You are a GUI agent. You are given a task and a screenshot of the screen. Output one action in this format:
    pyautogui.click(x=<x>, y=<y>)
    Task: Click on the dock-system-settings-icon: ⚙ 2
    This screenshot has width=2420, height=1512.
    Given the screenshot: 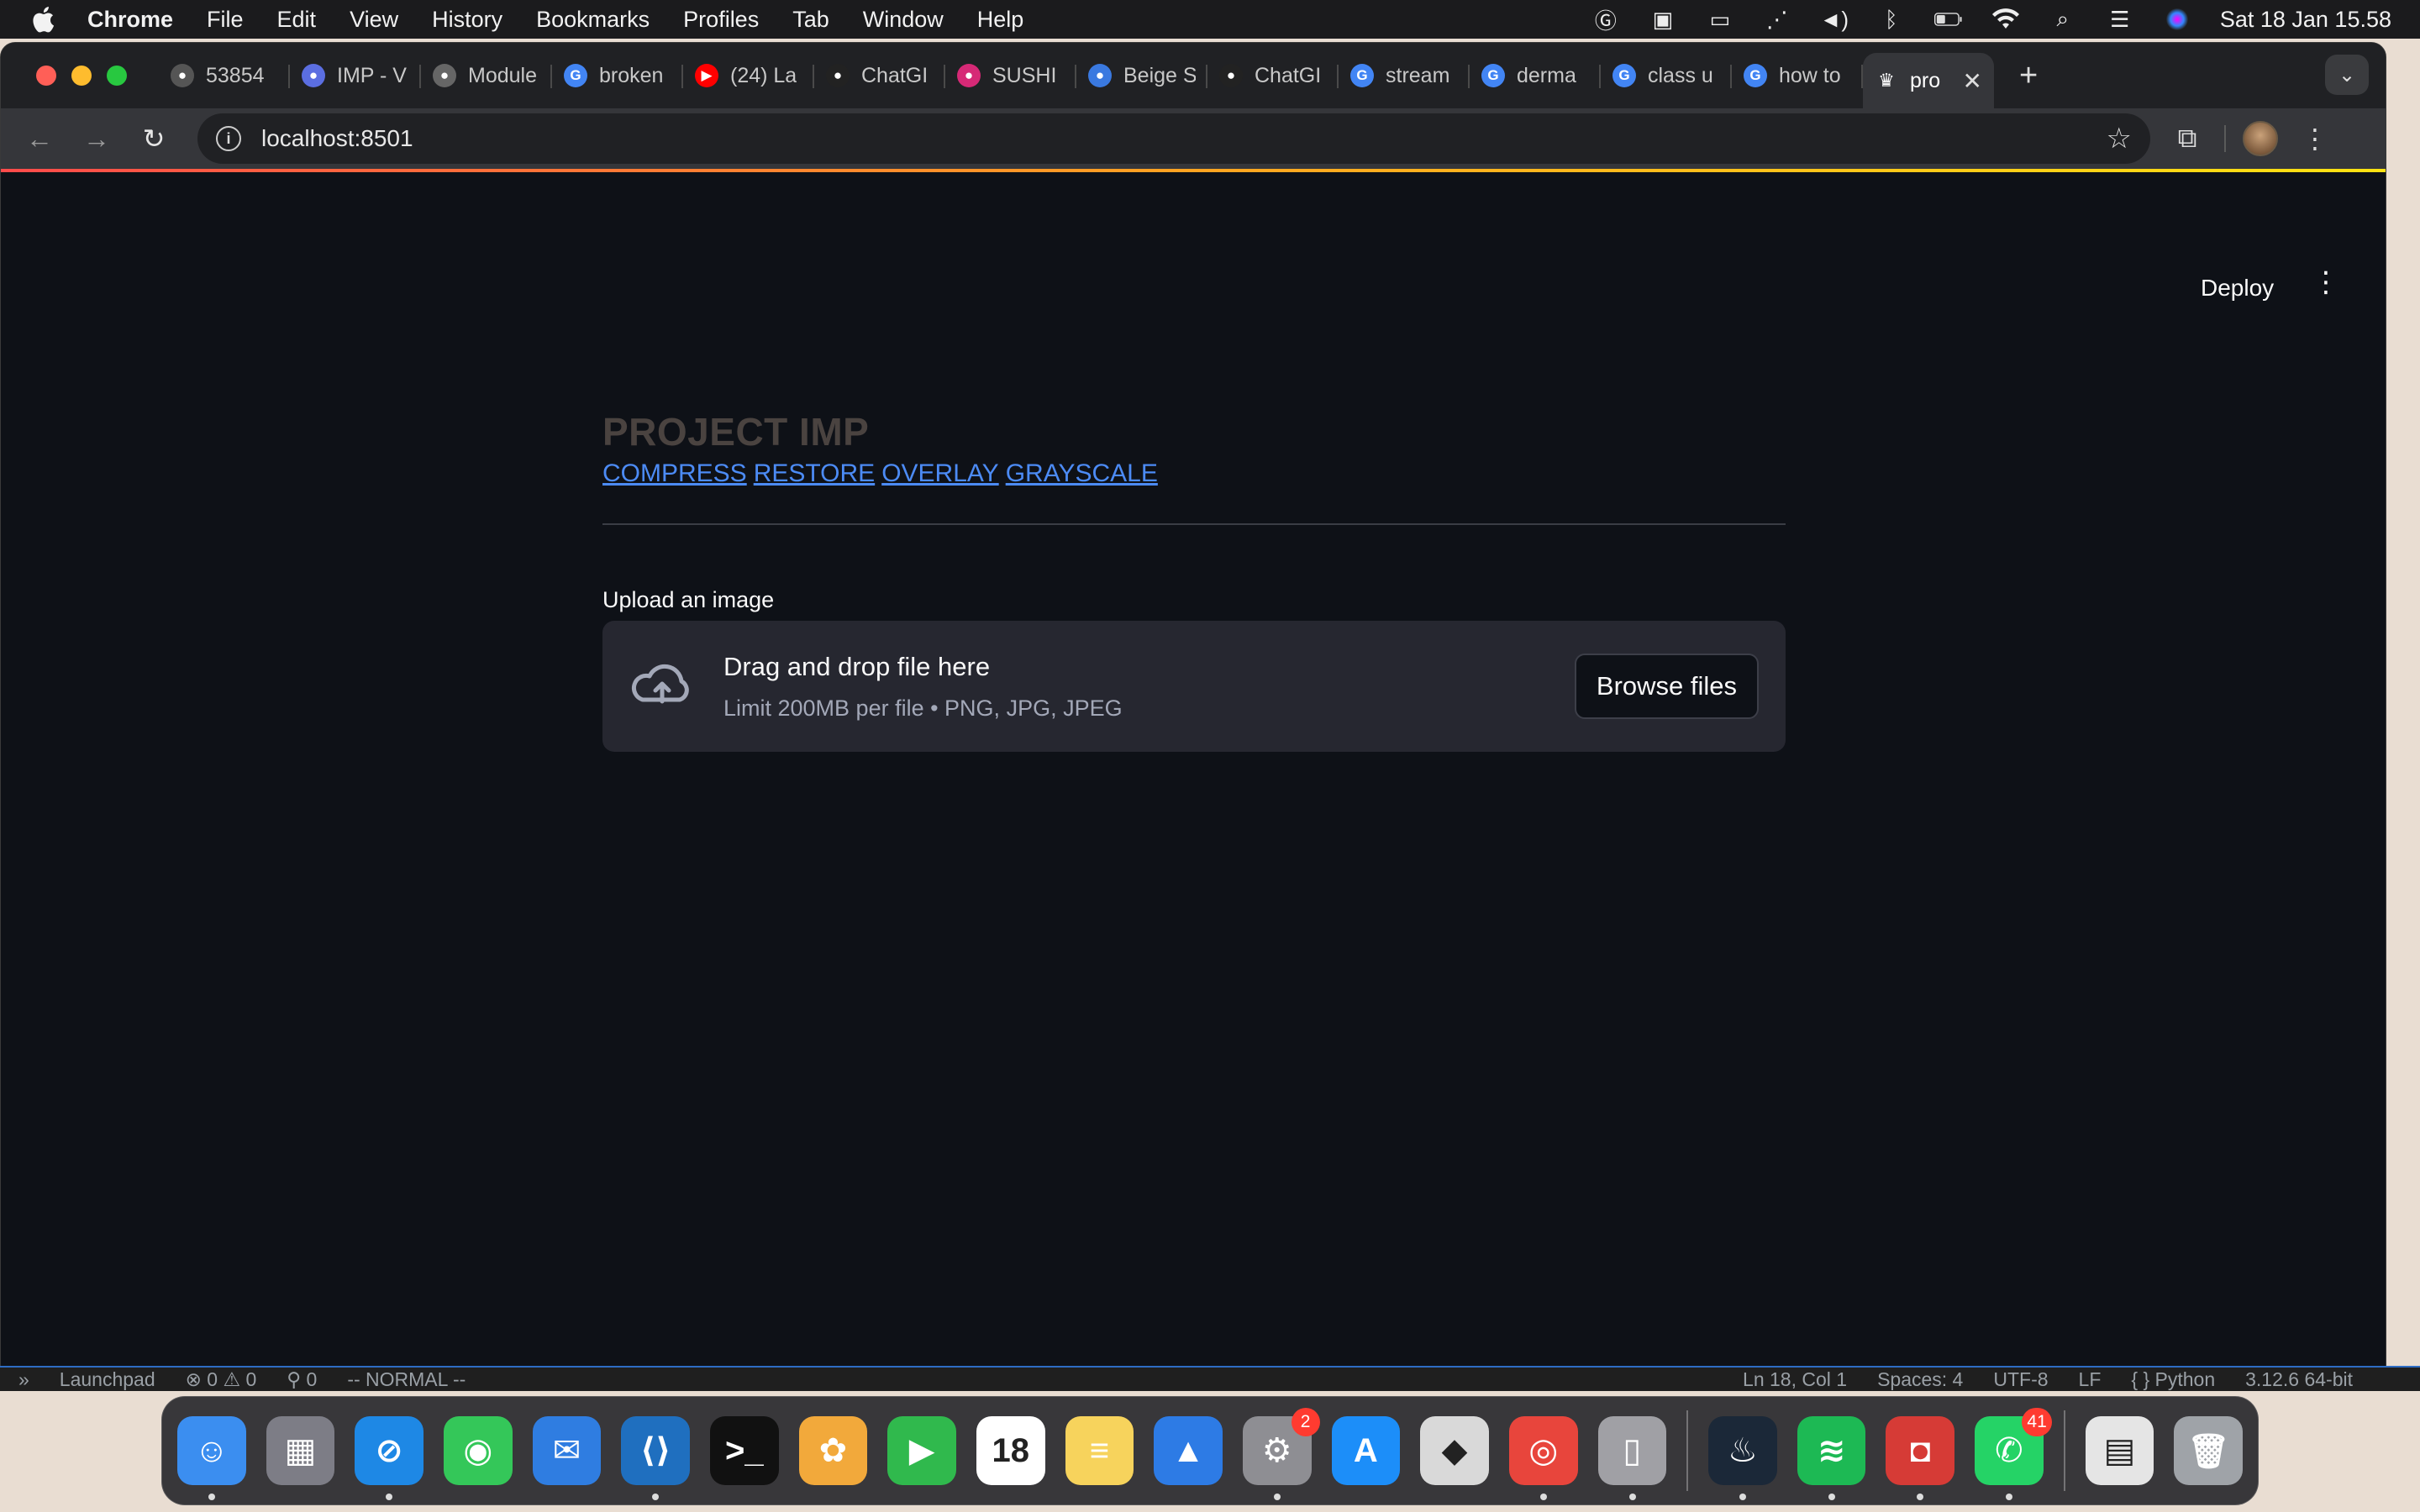 What is the action you would take?
    pyautogui.click(x=1281, y=1454)
    